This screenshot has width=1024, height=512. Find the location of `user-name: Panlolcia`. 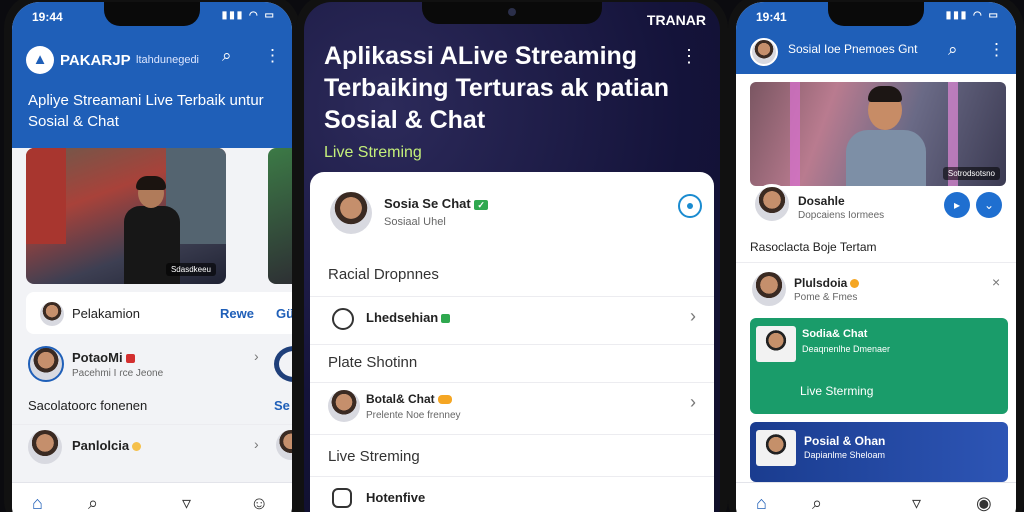

user-name: Panlolcia is located at coordinates (107, 445).